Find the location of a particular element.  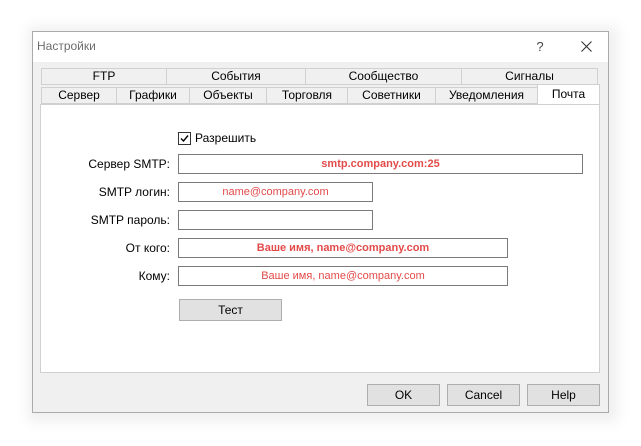

smtp-server-label: Сервер SMTP: is located at coordinates (129, 164).